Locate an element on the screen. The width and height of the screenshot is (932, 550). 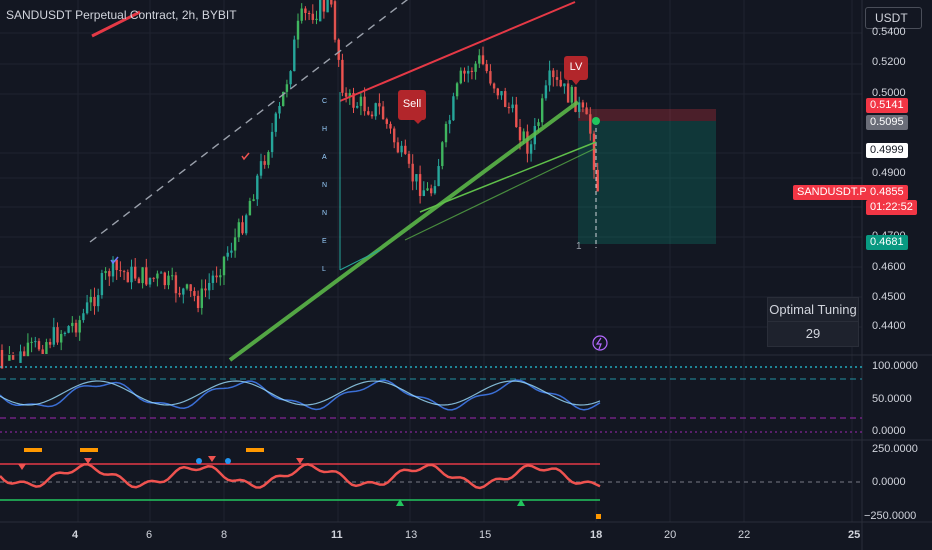
rsi-signal-line is located at coordinates (300, 393).